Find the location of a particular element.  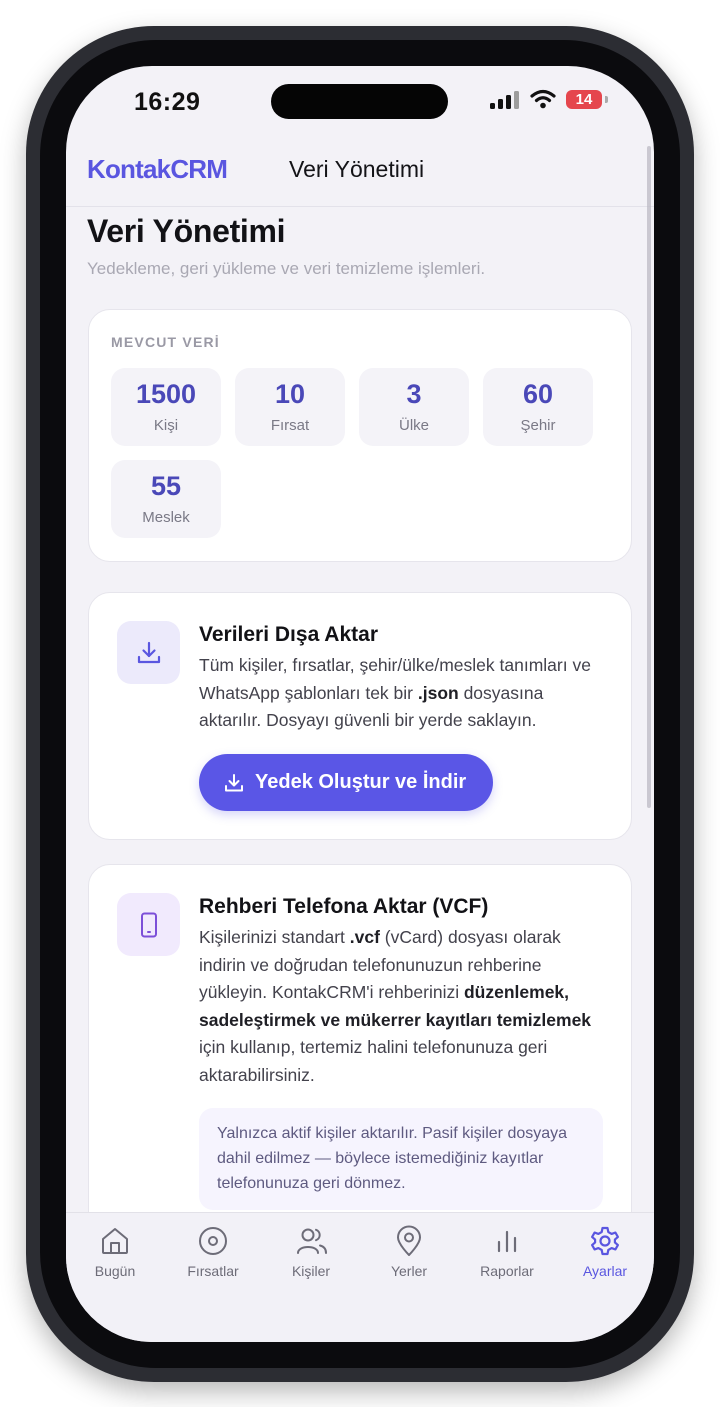

dynamic-island is located at coordinates (359, 101).